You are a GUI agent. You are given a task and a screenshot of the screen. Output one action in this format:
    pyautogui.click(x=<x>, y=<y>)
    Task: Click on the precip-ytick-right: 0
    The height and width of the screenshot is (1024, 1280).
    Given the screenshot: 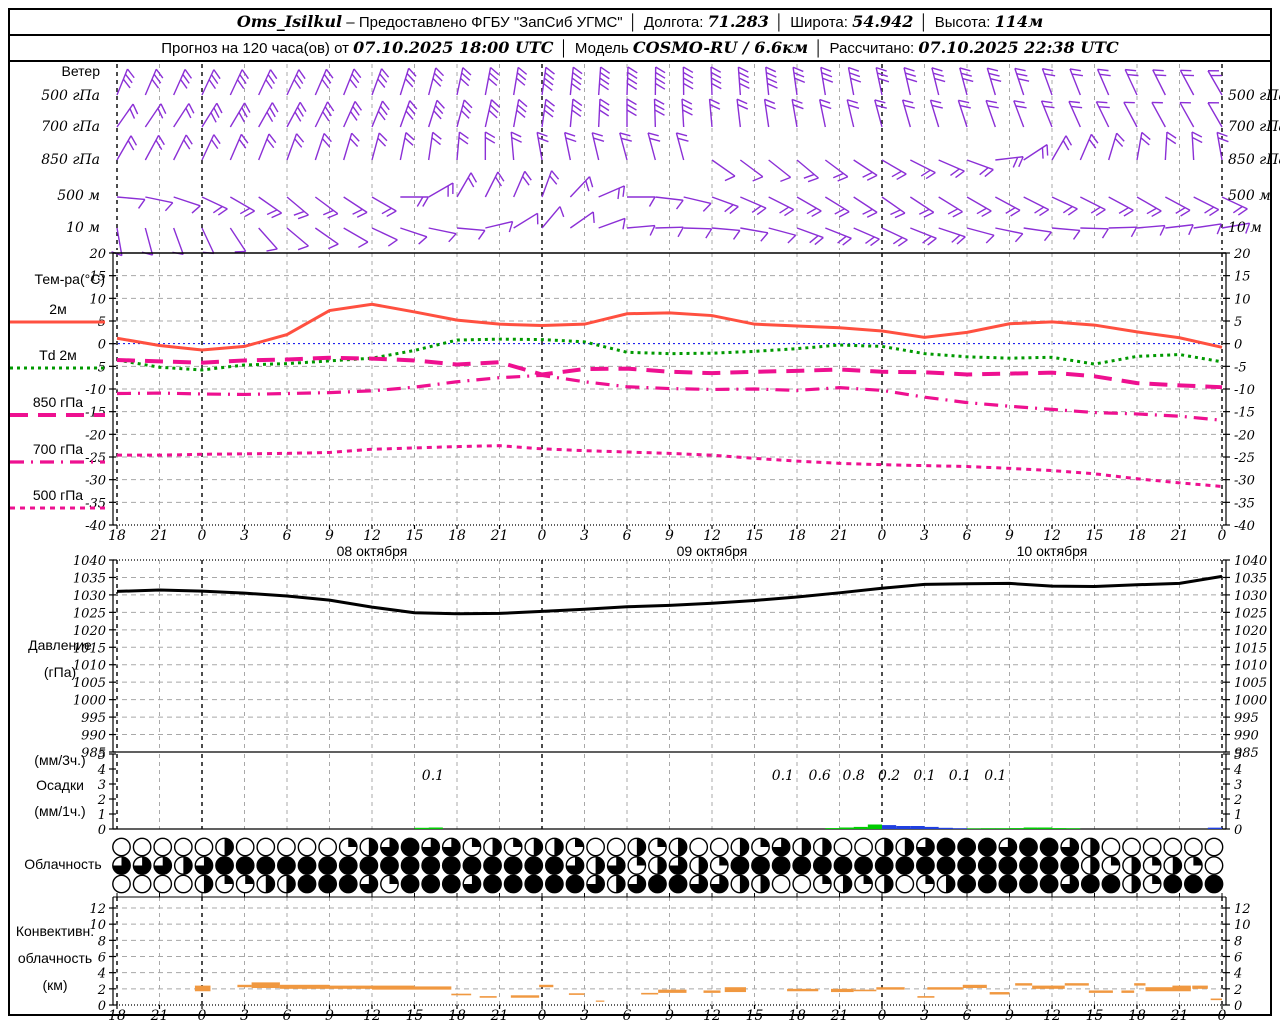 What is the action you would take?
    pyautogui.click(x=1238, y=830)
    